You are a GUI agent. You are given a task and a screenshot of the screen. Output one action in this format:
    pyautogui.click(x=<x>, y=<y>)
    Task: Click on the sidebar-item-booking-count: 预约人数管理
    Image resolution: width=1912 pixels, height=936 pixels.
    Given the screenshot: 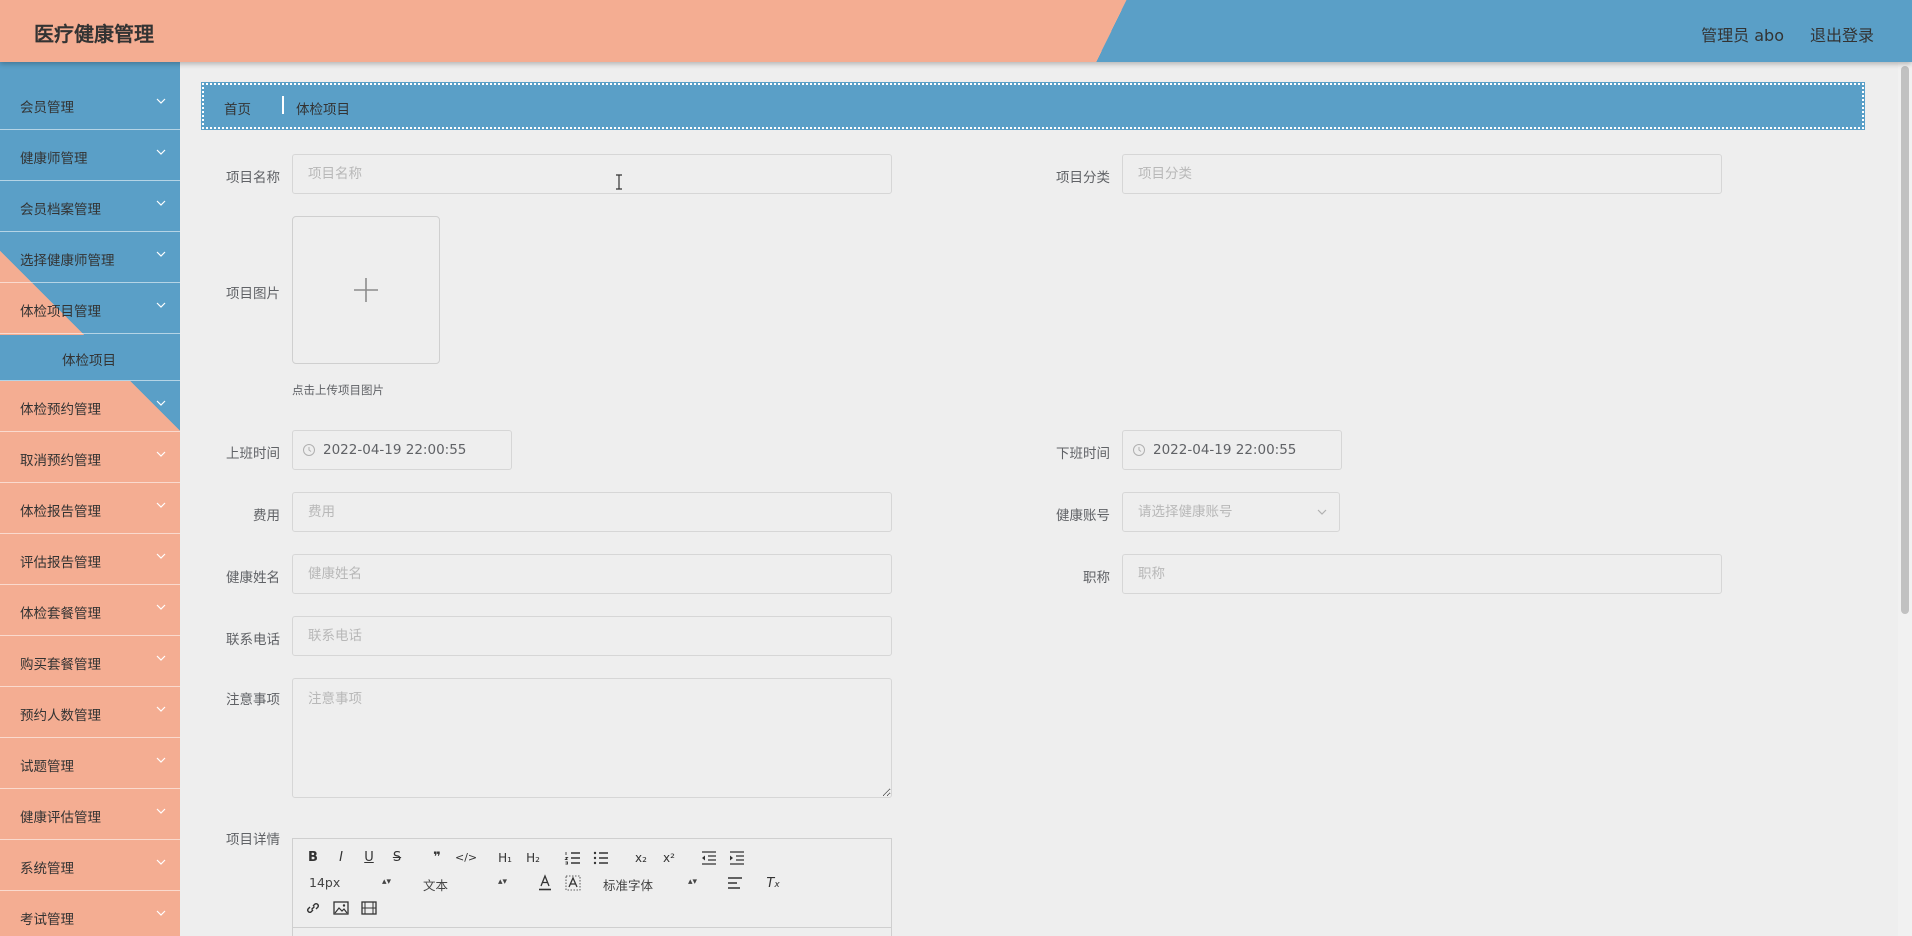 What is the action you would take?
    pyautogui.click(x=90, y=713)
    